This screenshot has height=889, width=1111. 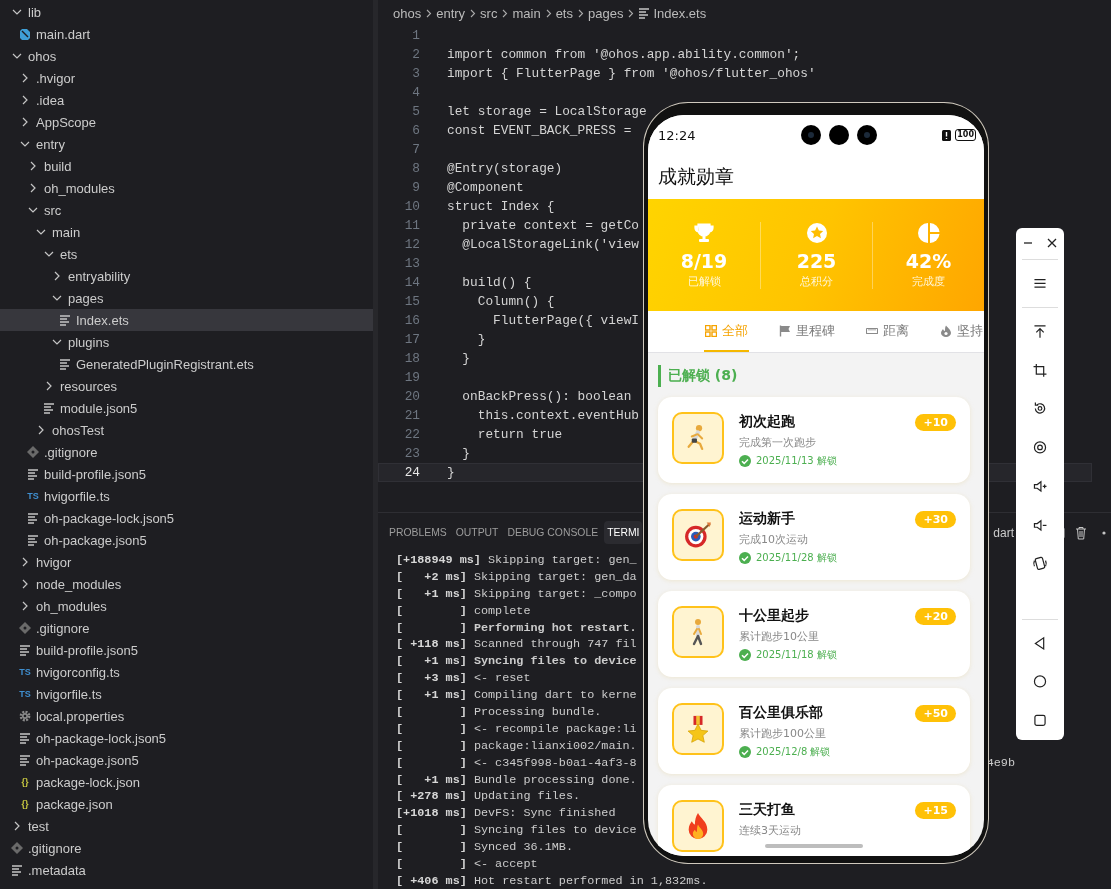 What do you see at coordinates (186, 144) in the screenshot?
I see `folder-item: entry` at bounding box center [186, 144].